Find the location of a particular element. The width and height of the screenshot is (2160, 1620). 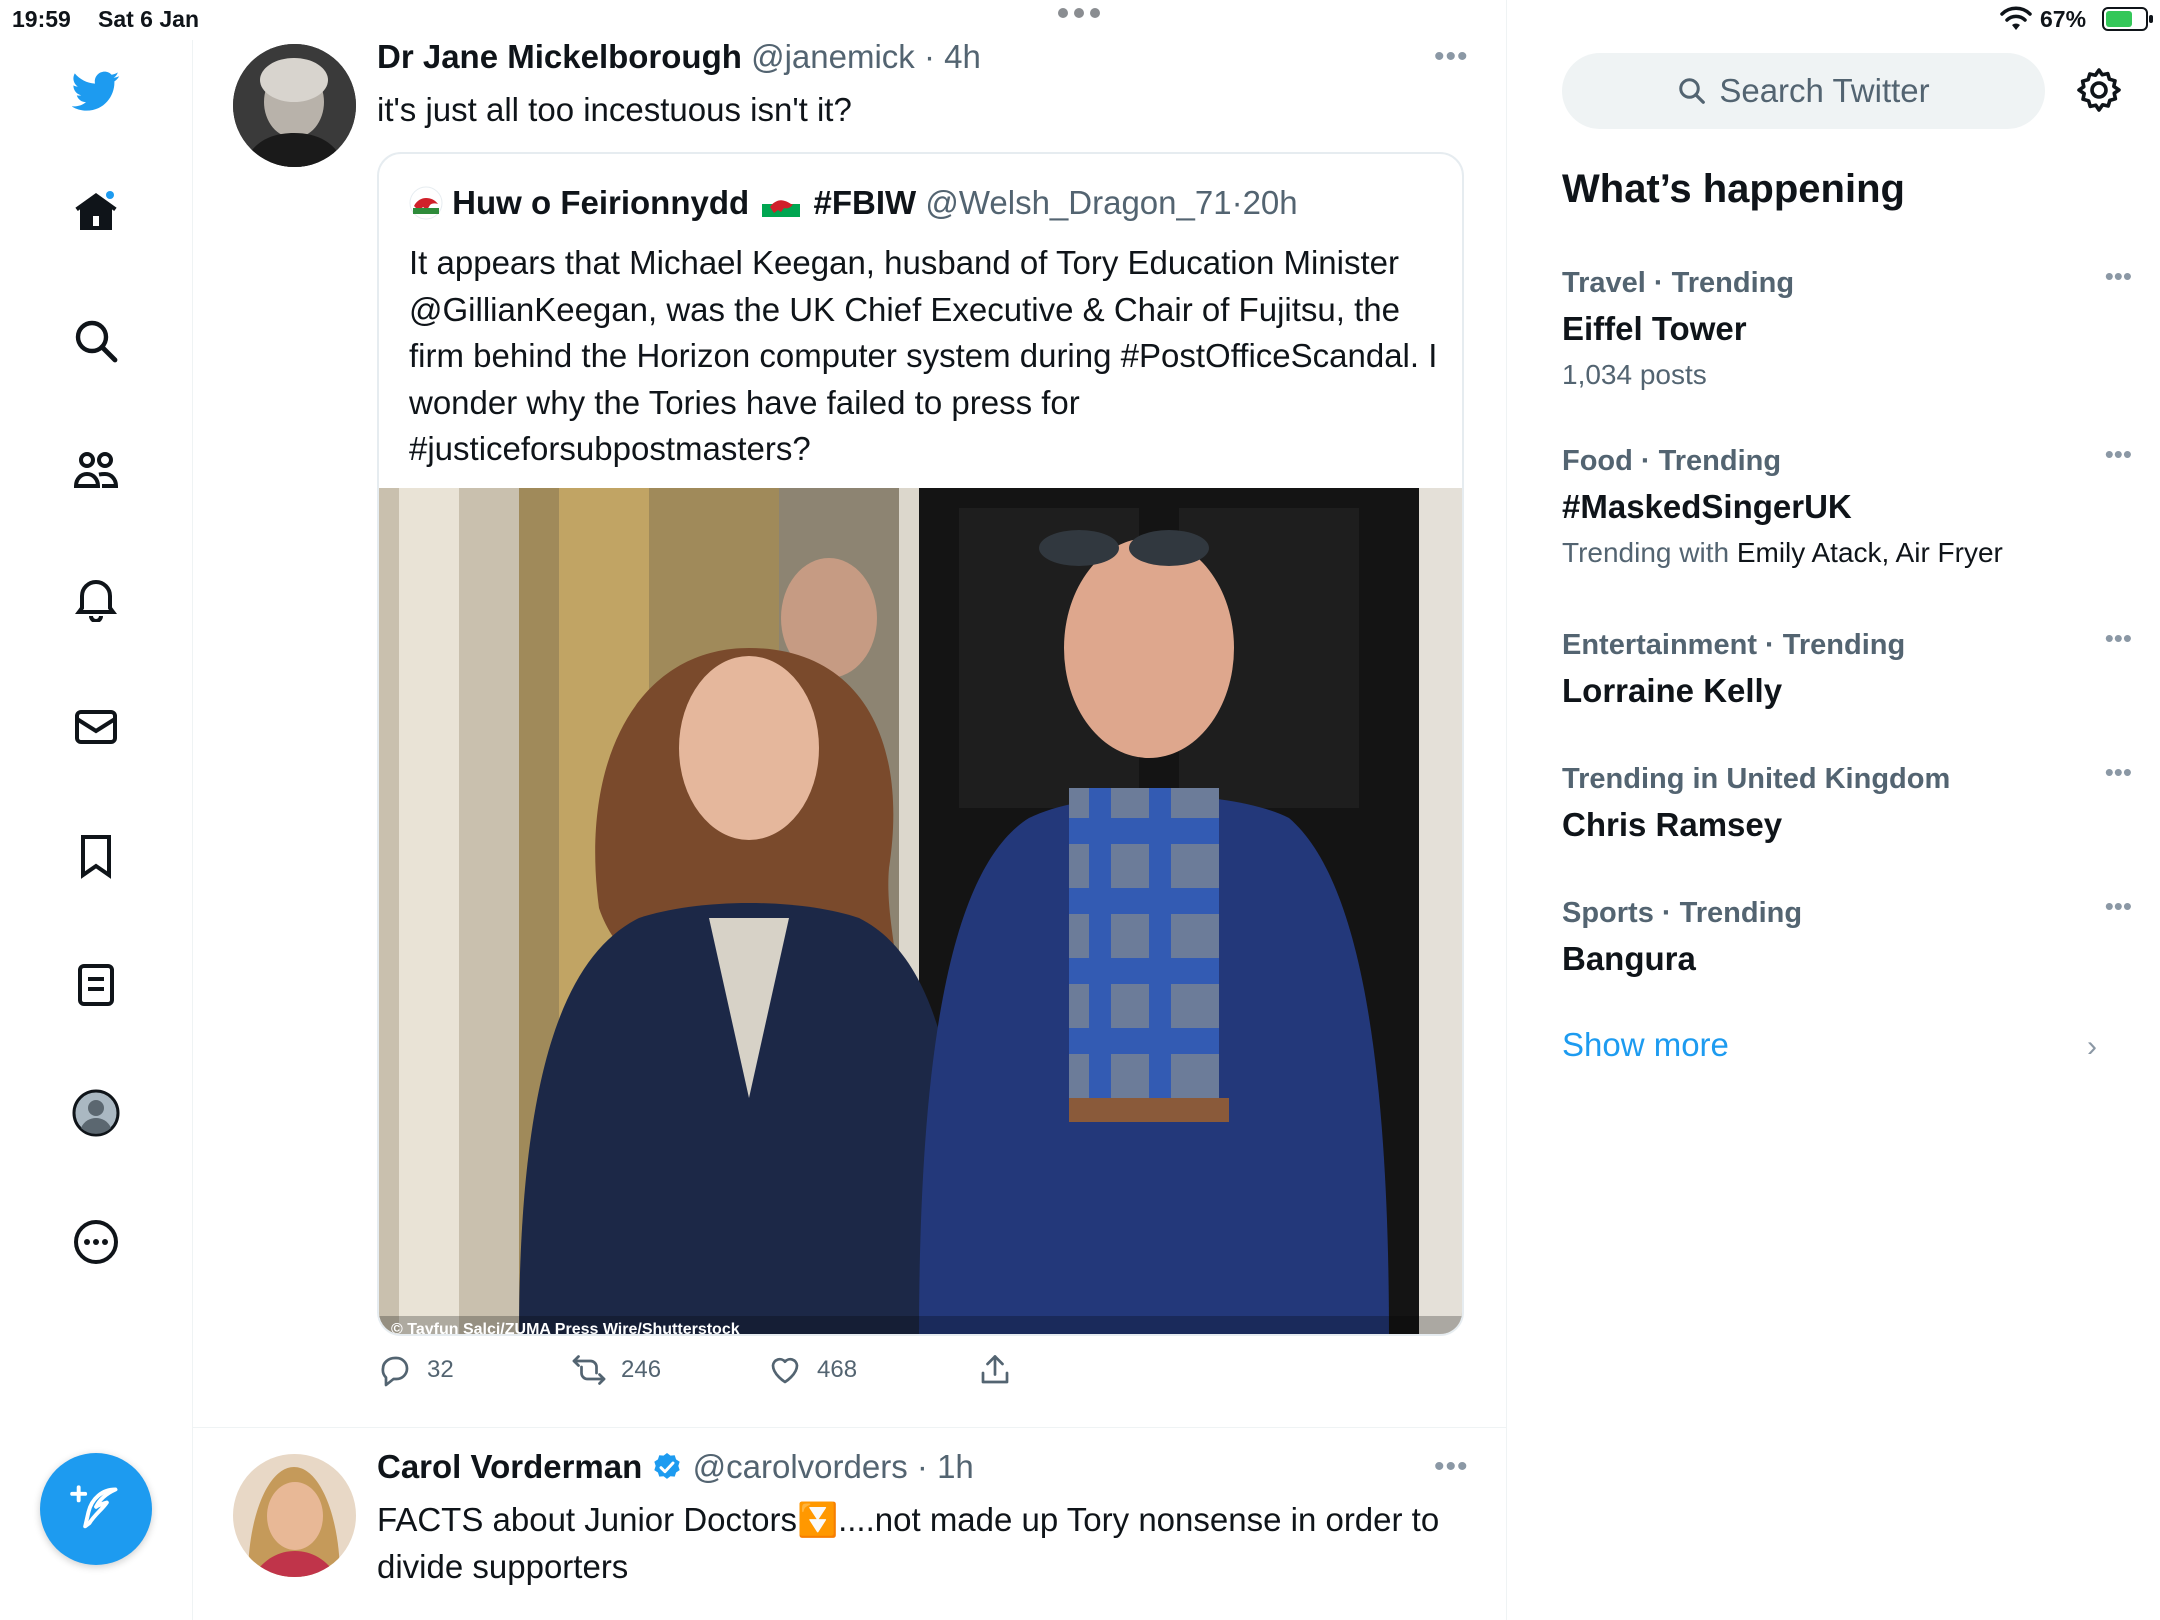

status-time: 19:59 is located at coordinates (41, 19).